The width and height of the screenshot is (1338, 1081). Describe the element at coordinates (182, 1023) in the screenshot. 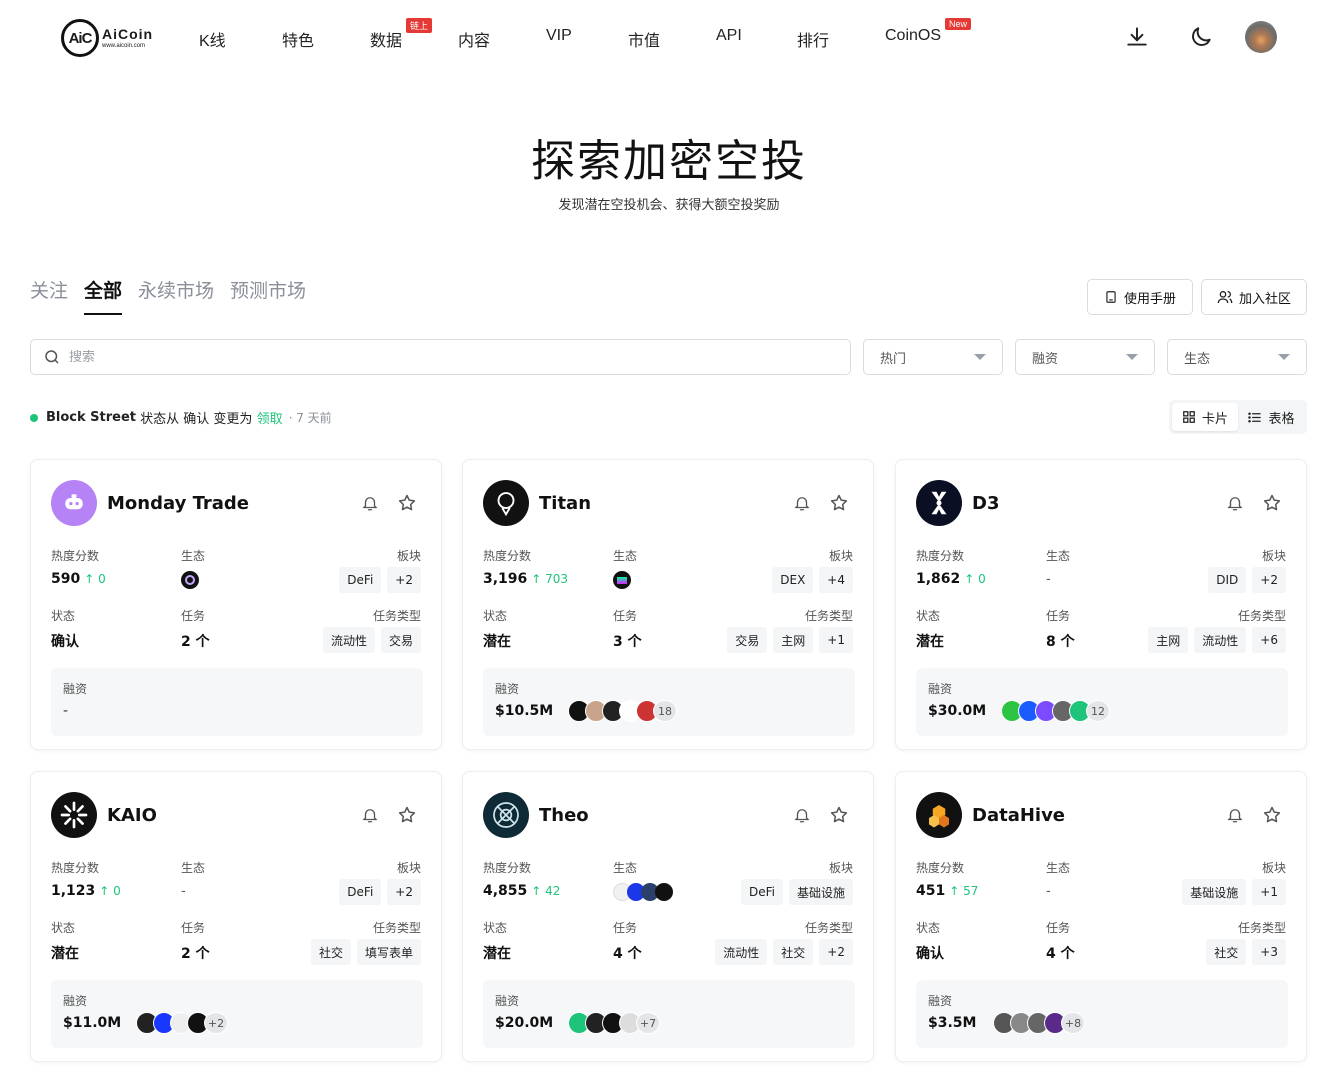

I see `investor-avatars: +2` at that location.